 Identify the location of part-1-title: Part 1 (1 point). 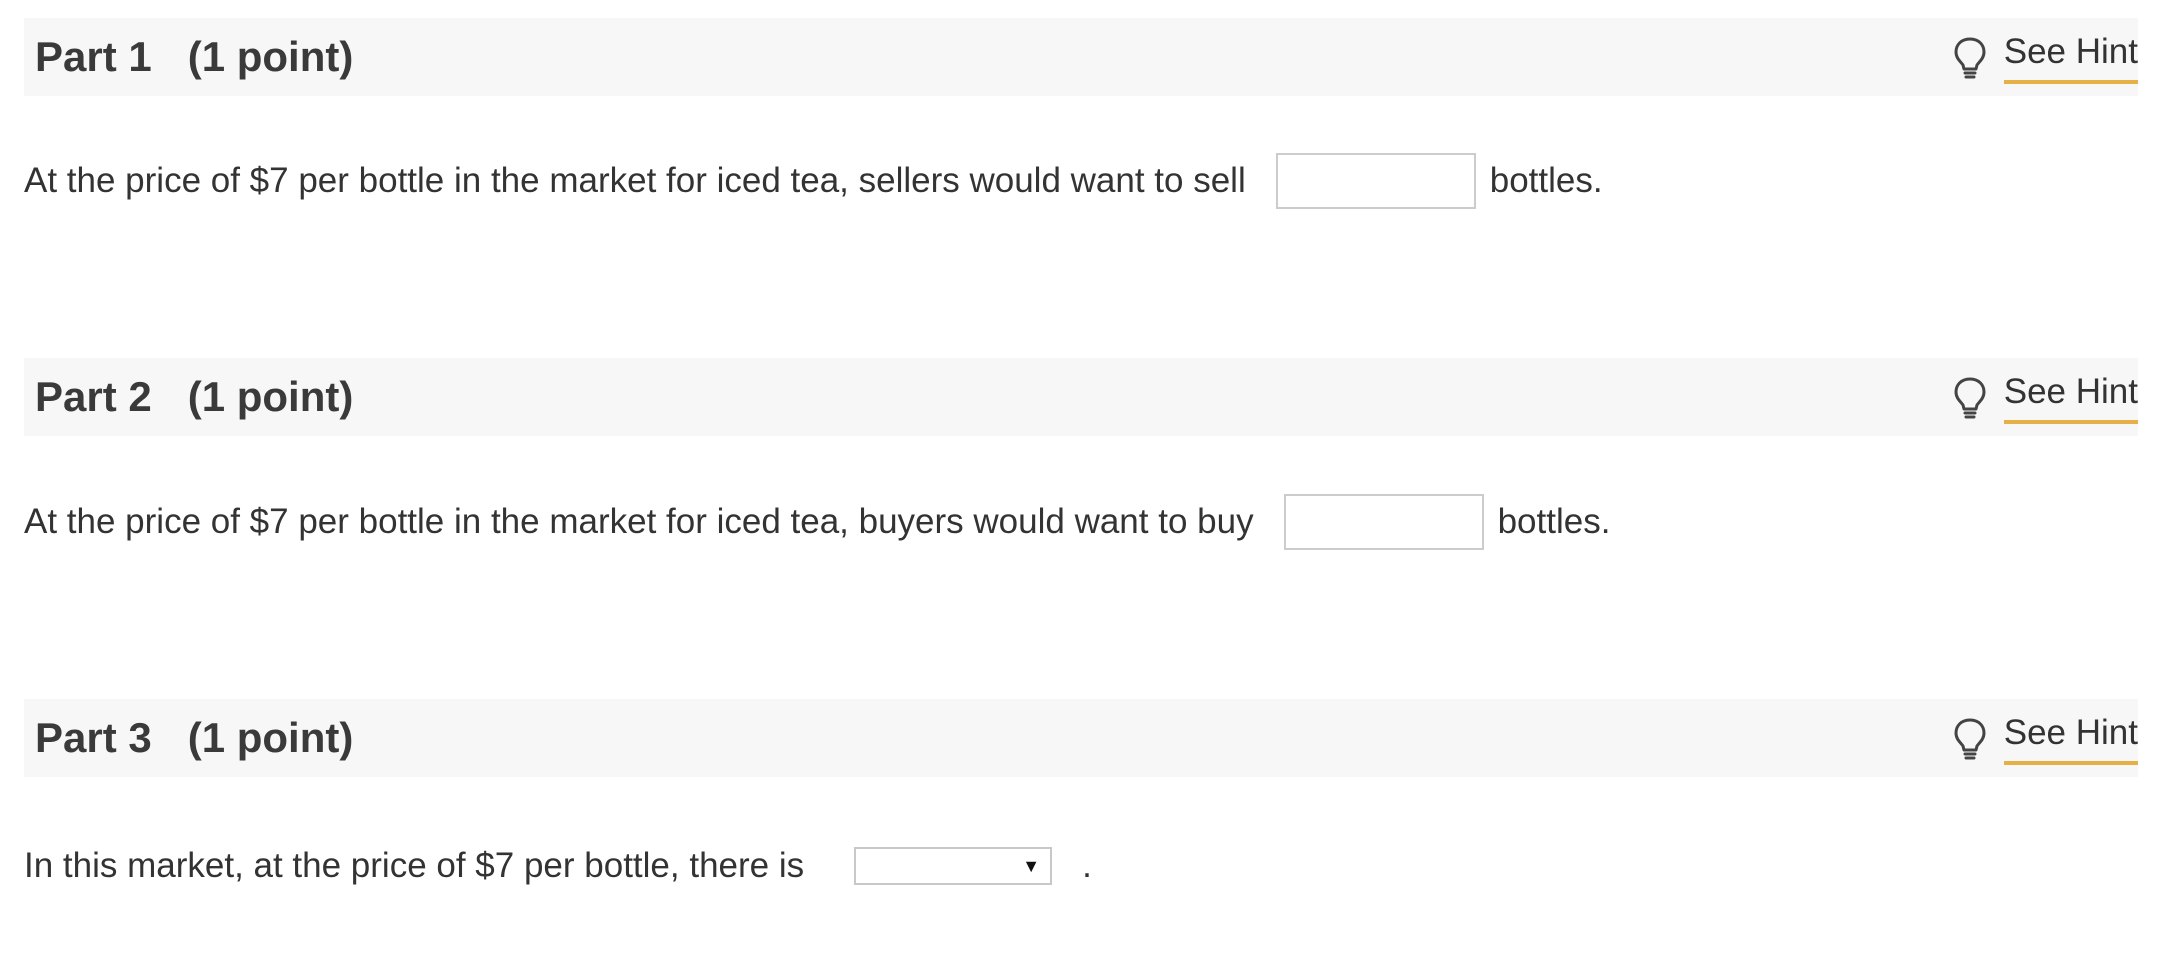
(194, 57).